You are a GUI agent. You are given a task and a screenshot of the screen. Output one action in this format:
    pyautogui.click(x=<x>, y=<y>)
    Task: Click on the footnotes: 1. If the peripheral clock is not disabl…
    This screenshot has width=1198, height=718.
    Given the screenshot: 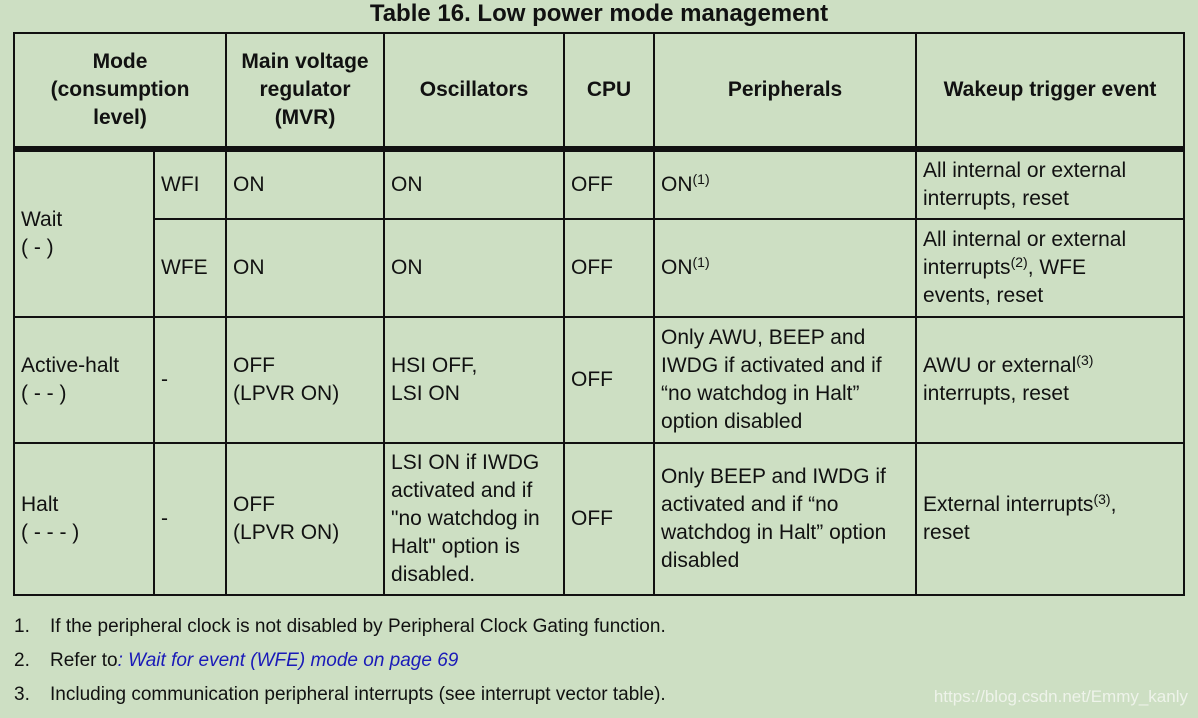 What is the action you would take?
    pyautogui.click(x=340, y=661)
    